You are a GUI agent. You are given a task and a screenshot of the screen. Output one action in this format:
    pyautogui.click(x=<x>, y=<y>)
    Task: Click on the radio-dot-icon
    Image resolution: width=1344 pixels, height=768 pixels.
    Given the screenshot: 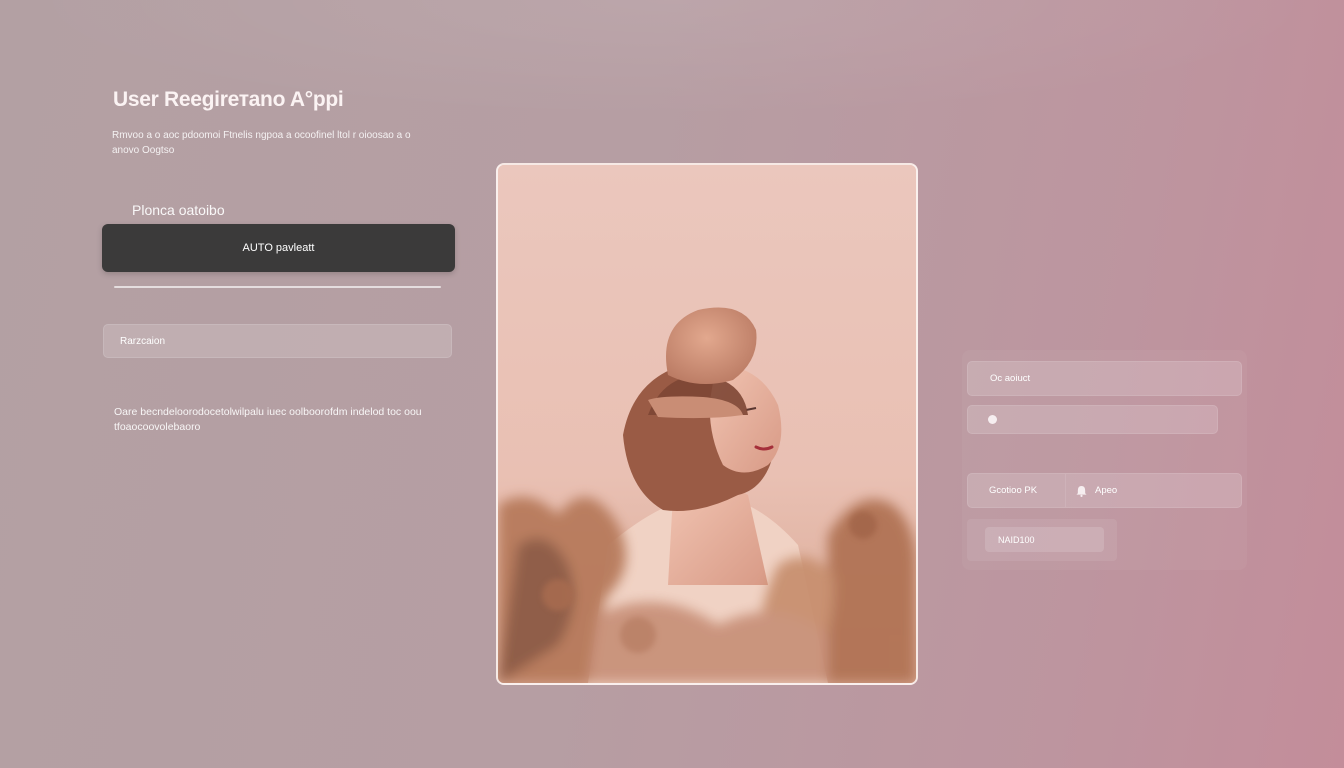 What is the action you would take?
    pyautogui.click(x=992, y=419)
    